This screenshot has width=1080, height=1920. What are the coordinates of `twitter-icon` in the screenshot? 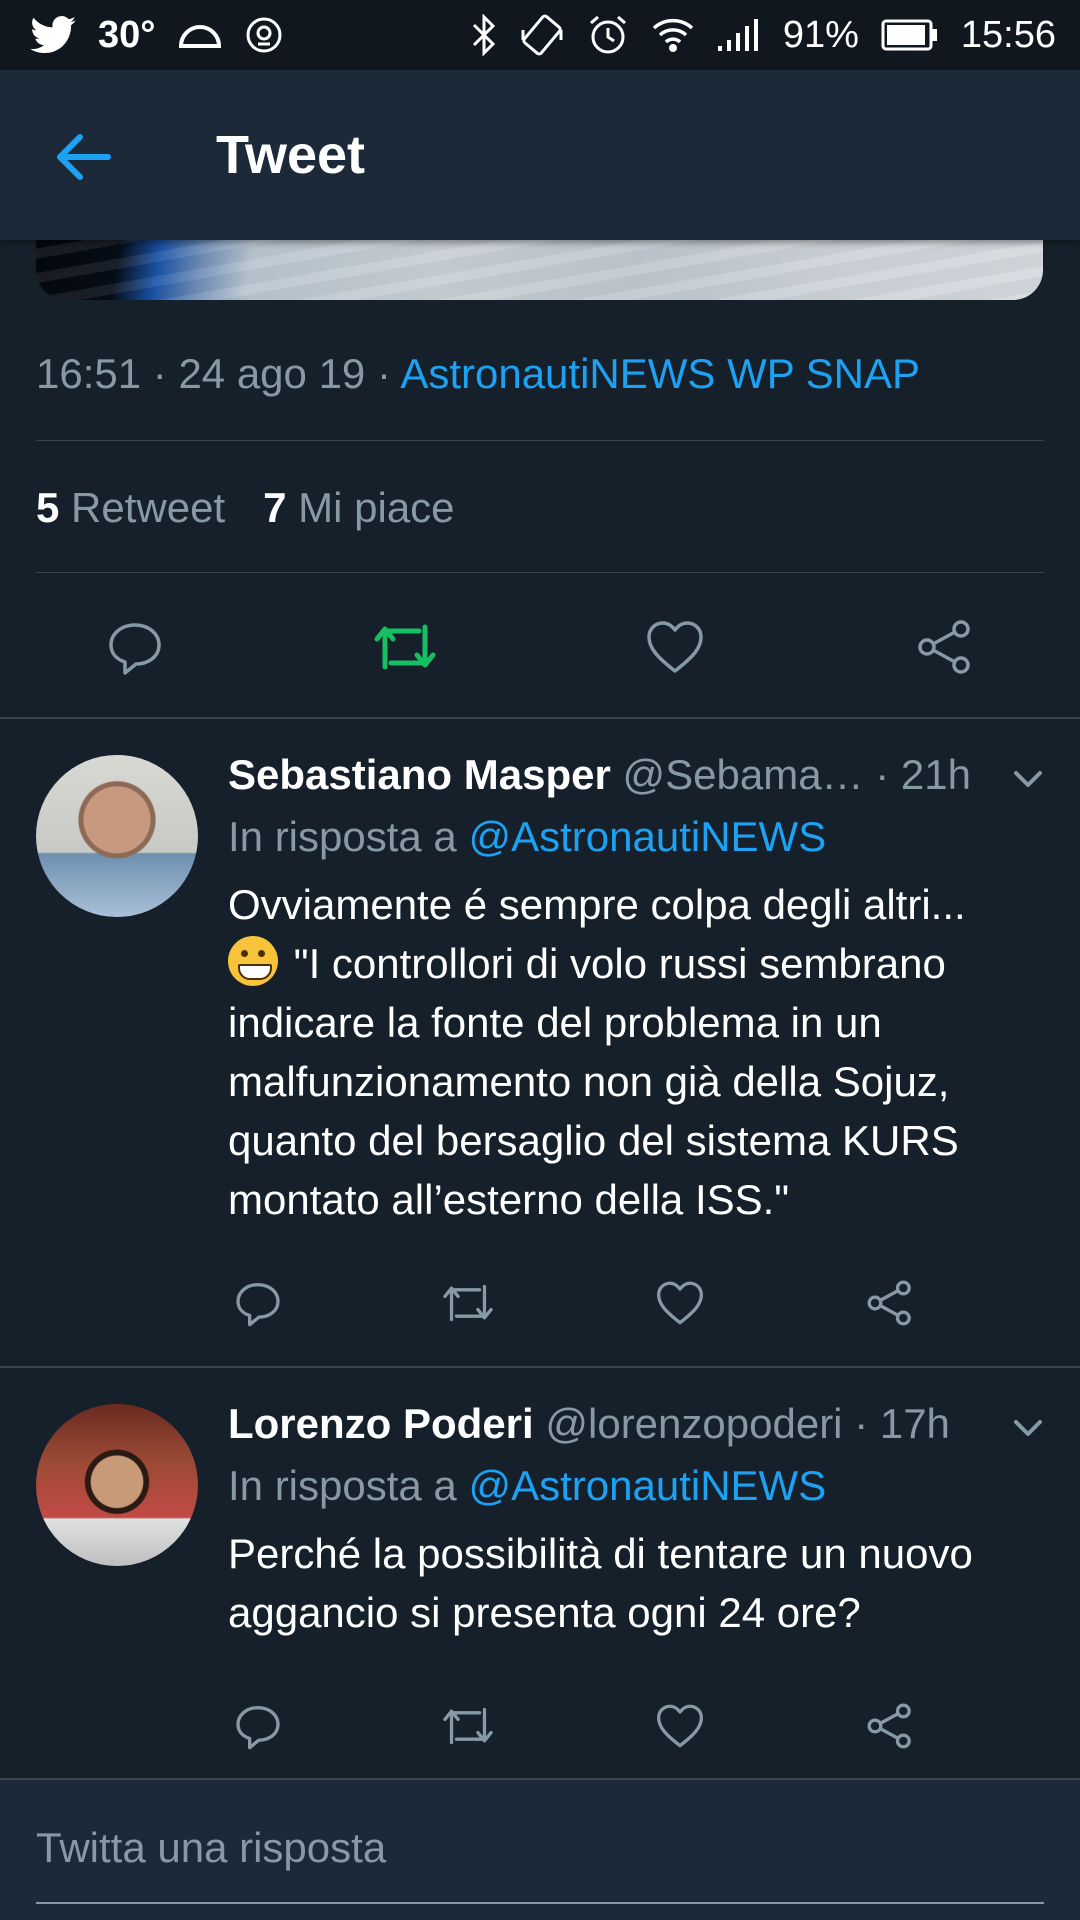 It's located at (53, 35).